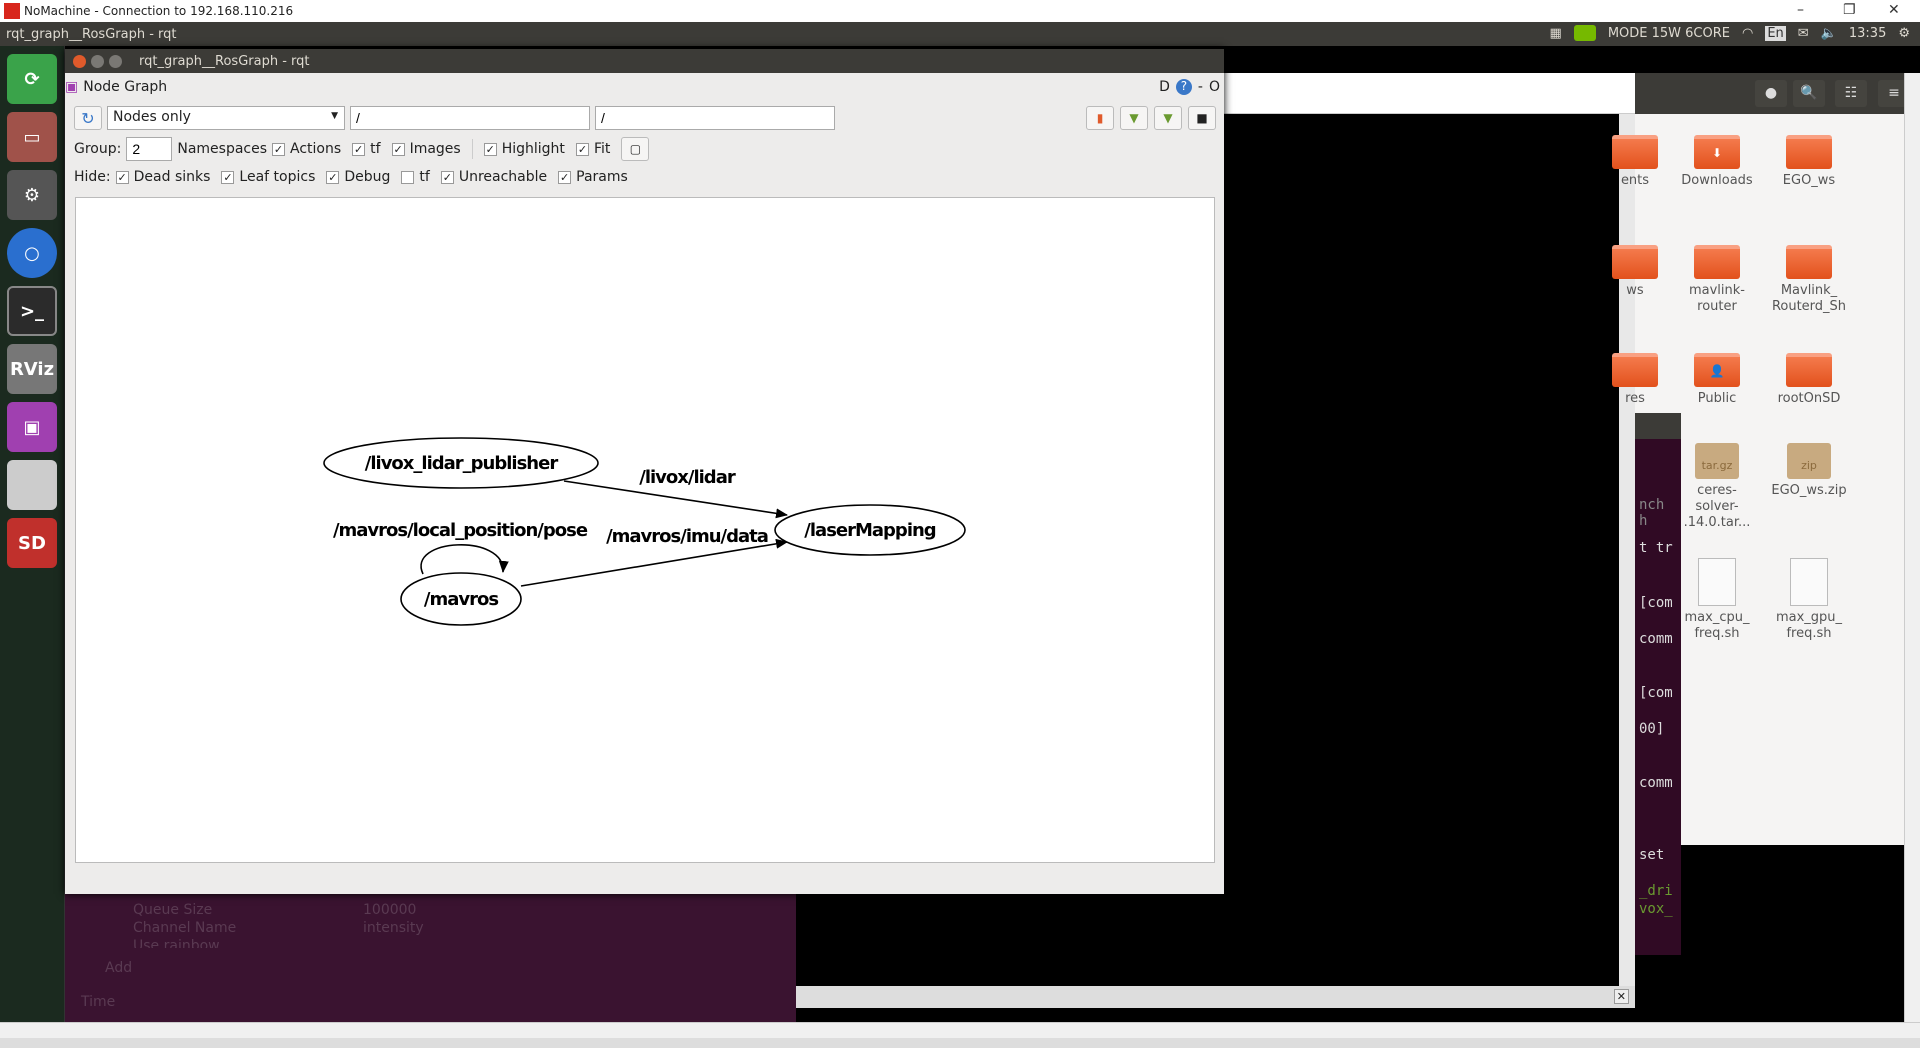  What do you see at coordinates (424, 177) in the screenshot?
I see `hide-tf-label: tf` at bounding box center [424, 177].